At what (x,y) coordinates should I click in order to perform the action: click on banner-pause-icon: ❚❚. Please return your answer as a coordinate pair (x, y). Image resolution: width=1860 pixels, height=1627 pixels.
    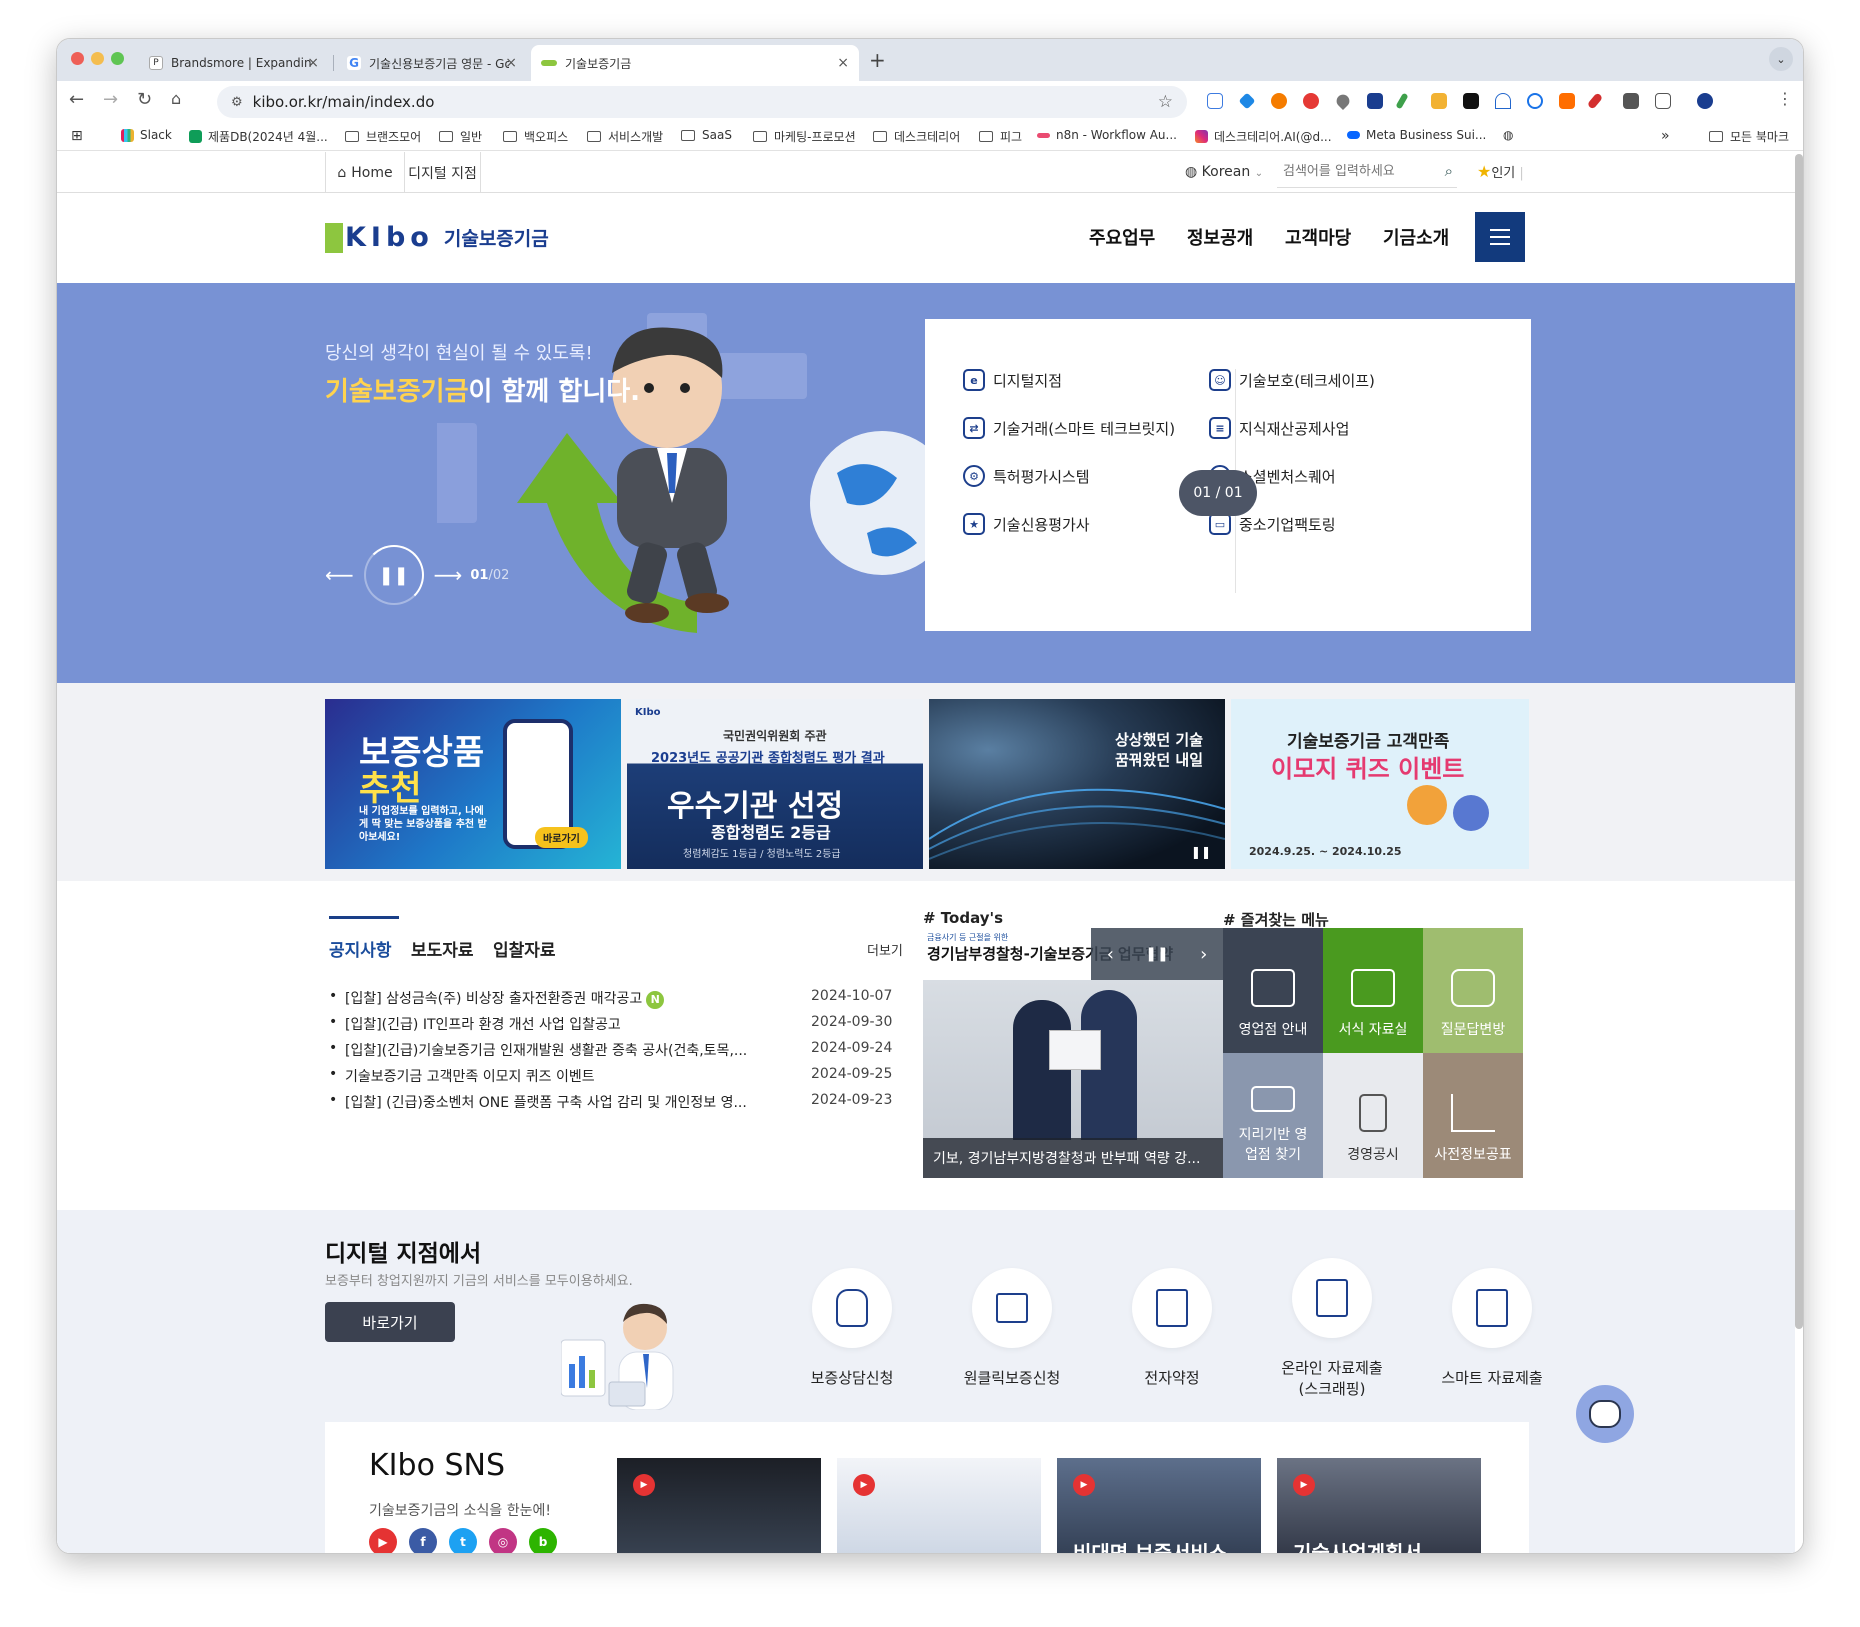
    Looking at the image, I should click on (1201, 852).